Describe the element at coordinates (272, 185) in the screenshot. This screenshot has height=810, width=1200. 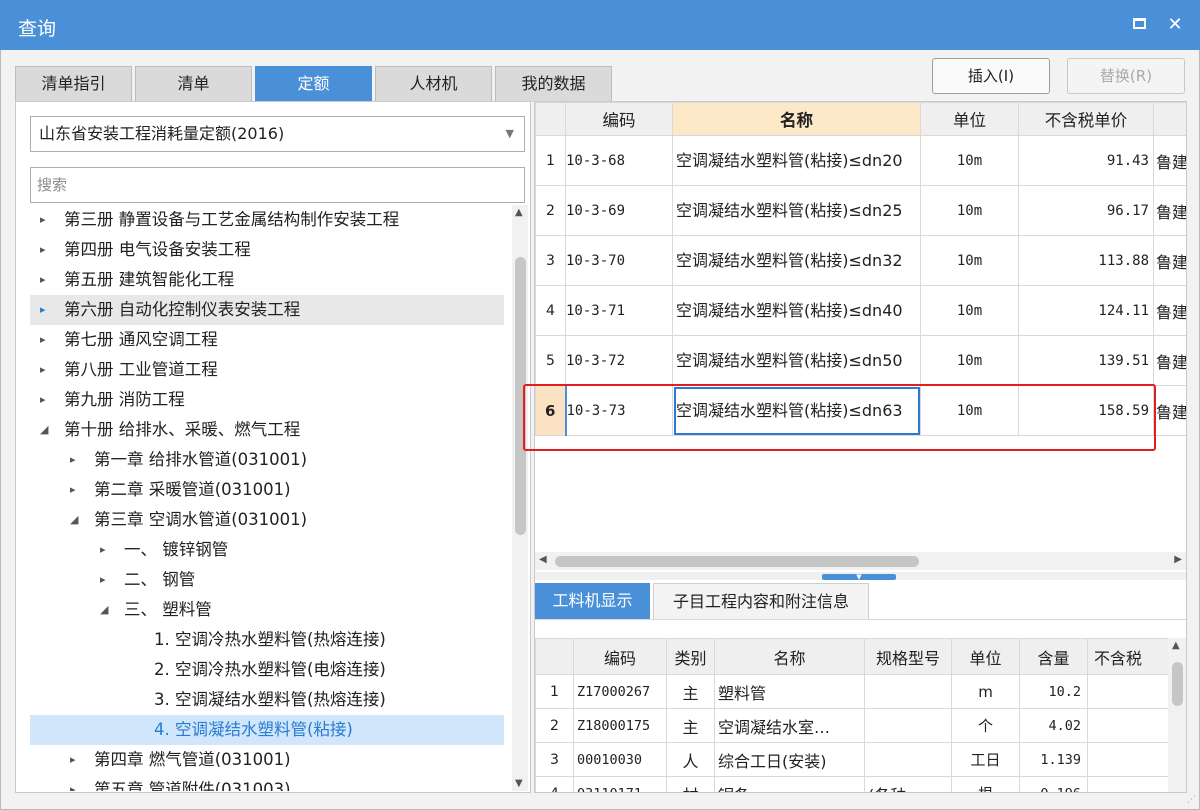
I see `search-input` at that location.